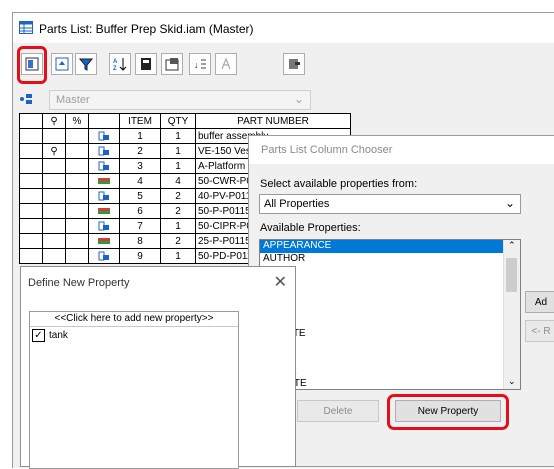 The image size is (554, 469). Describe the element at coordinates (390, 246) in the screenshot. I see `property-list-item: APPEARANCE` at that location.